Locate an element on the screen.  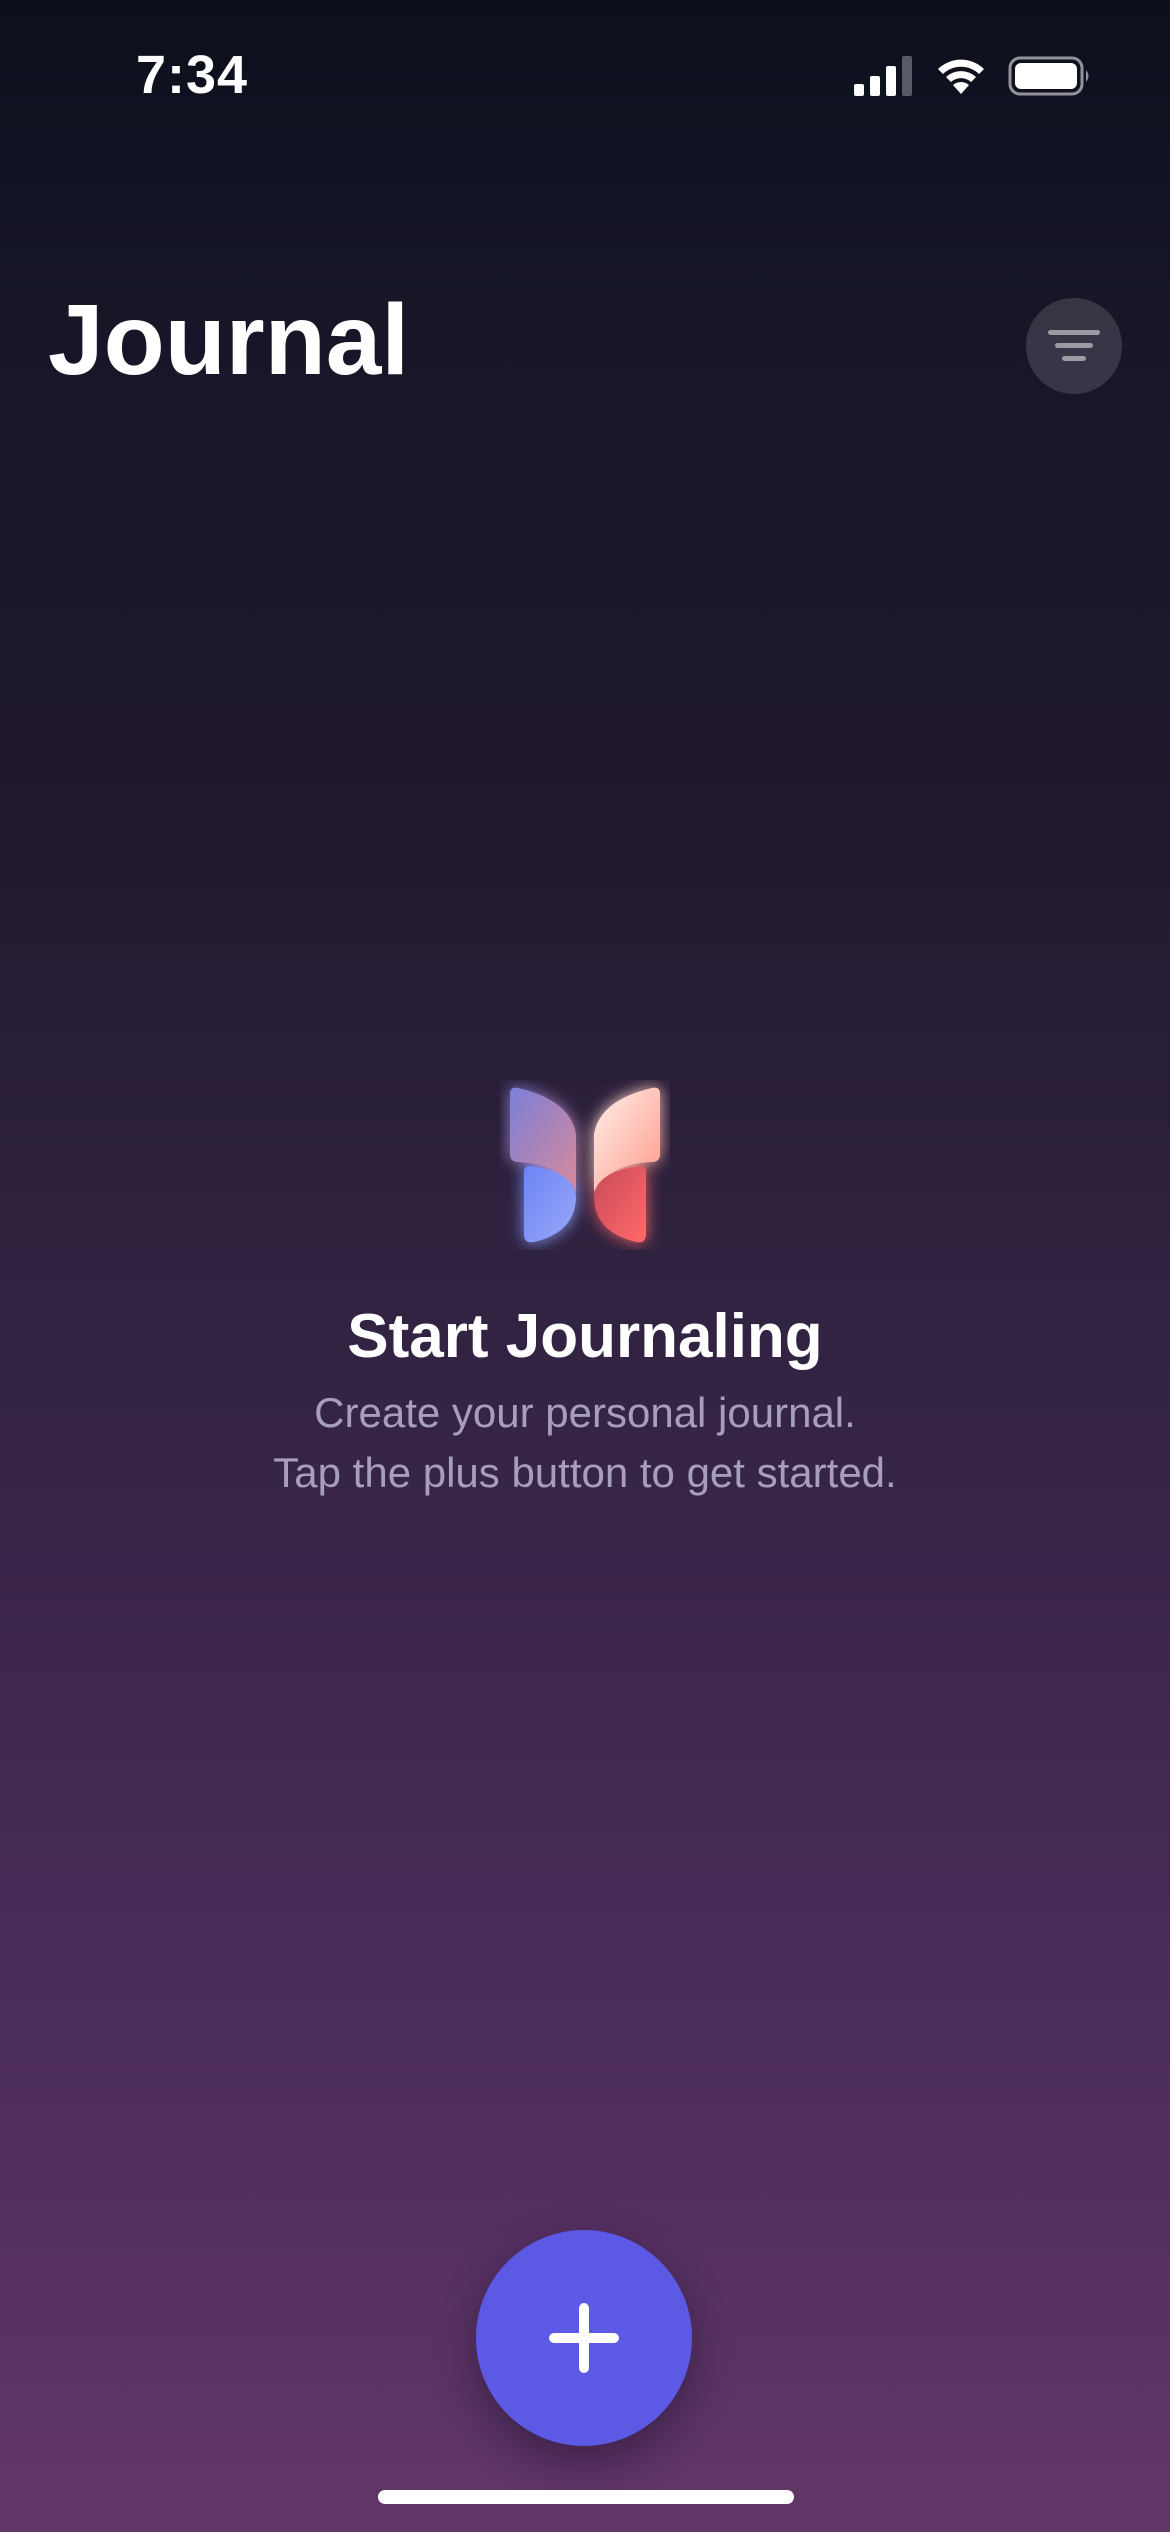
filter-lines-icon is located at coordinates (1074, 345).